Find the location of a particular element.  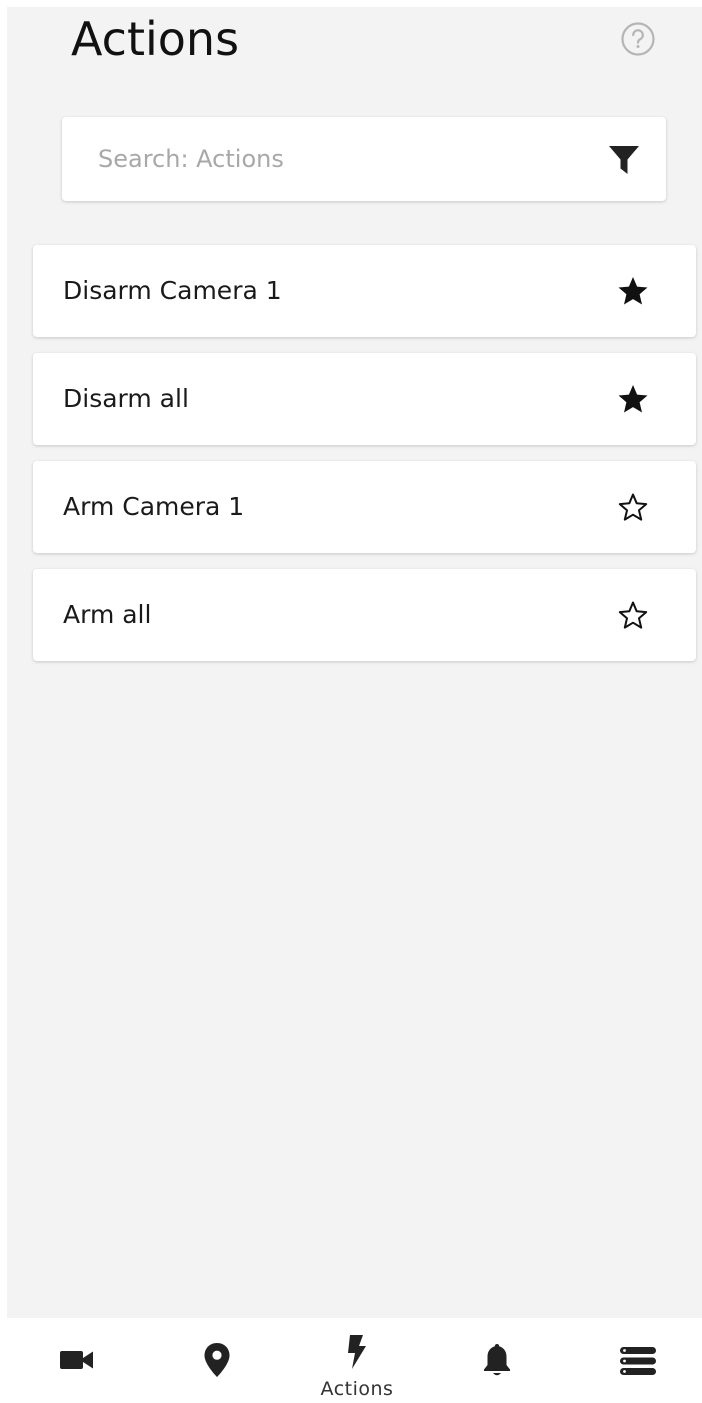

question-circle-icon is located at coordinates (638, 39).